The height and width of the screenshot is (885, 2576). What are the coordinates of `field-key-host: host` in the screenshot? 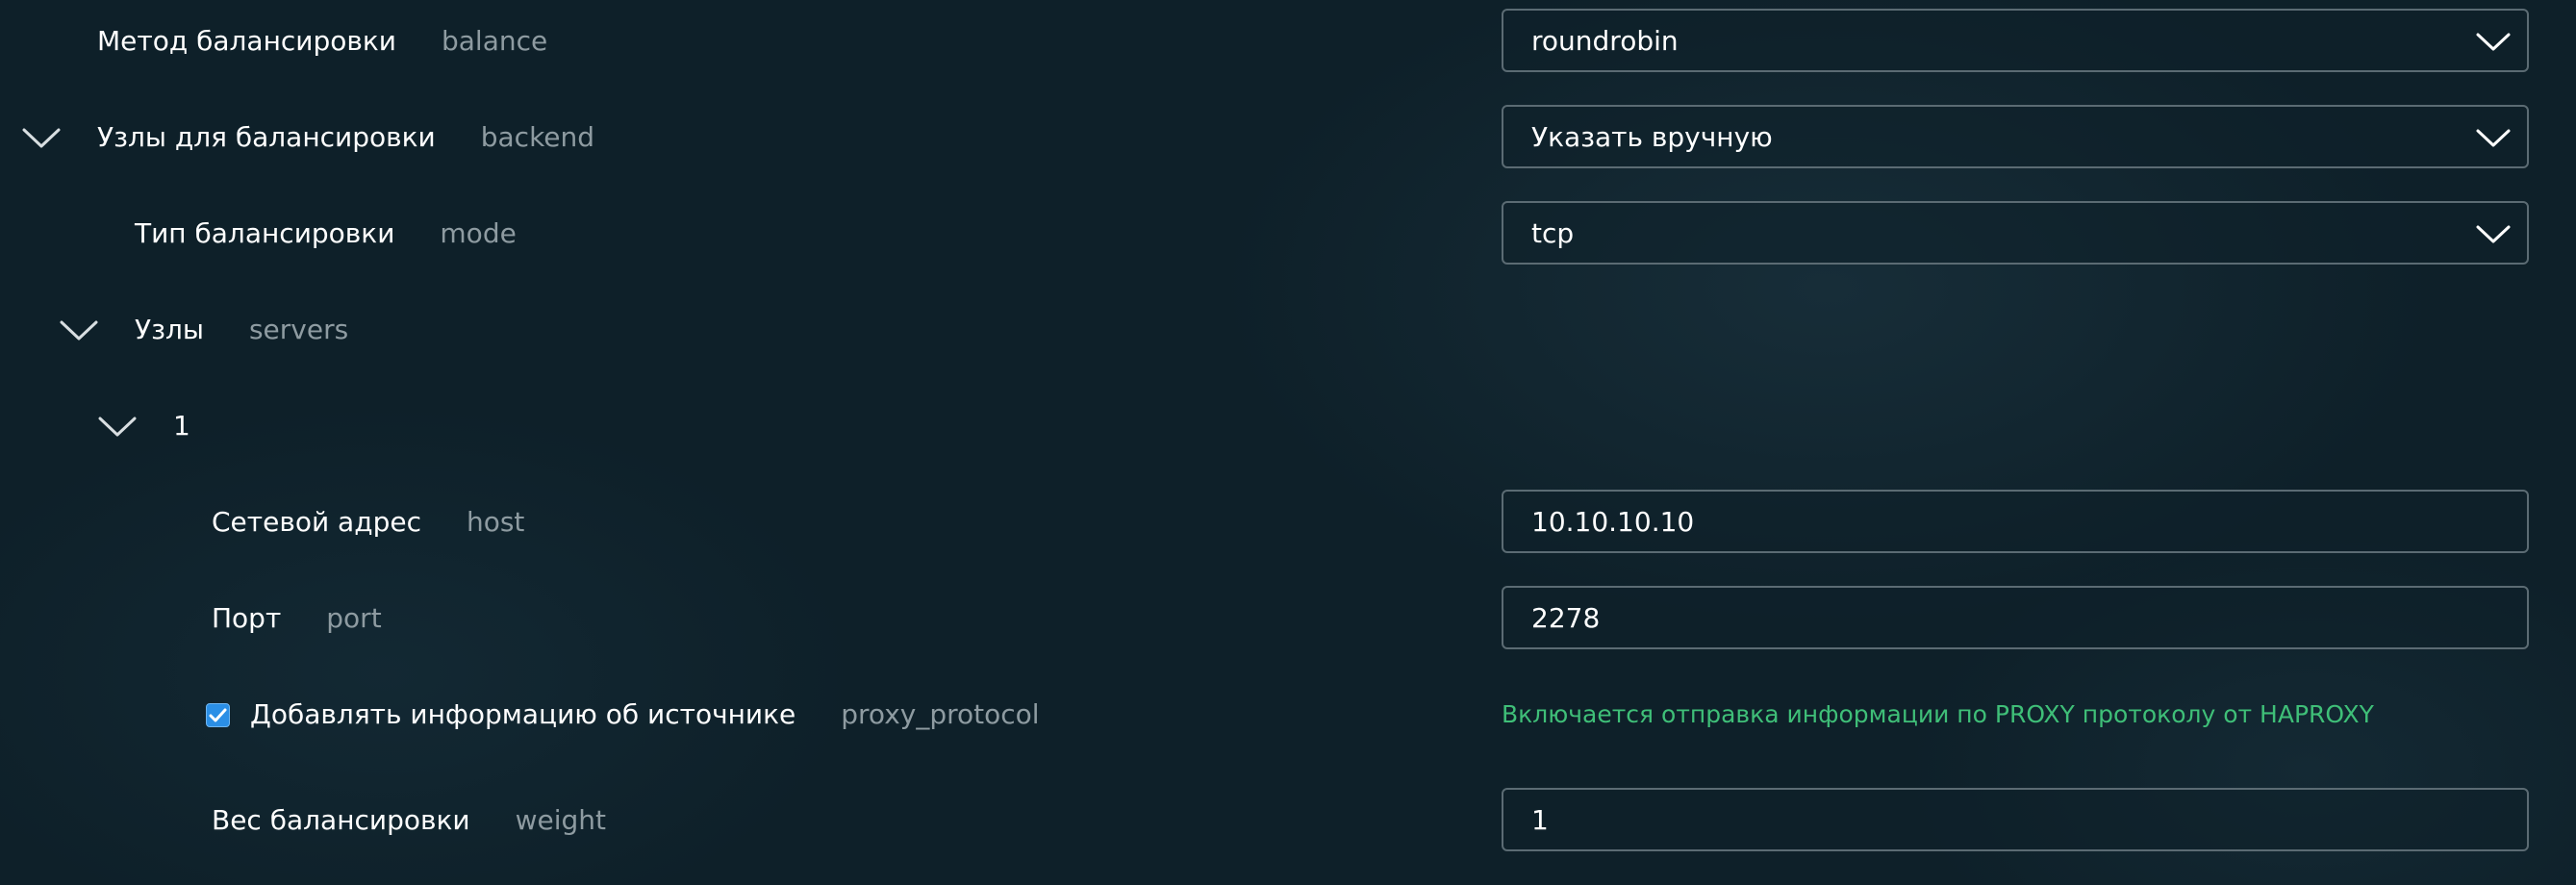 It's located at (496, 522).